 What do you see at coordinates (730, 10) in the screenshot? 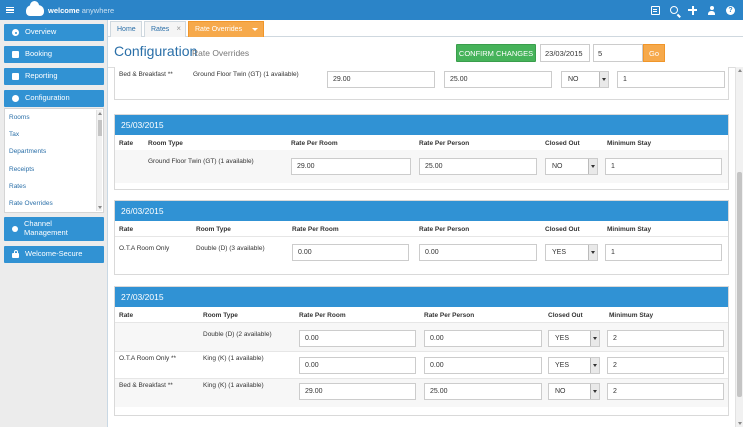
I see `help-icon: ?` at bounding box center [730, 10].